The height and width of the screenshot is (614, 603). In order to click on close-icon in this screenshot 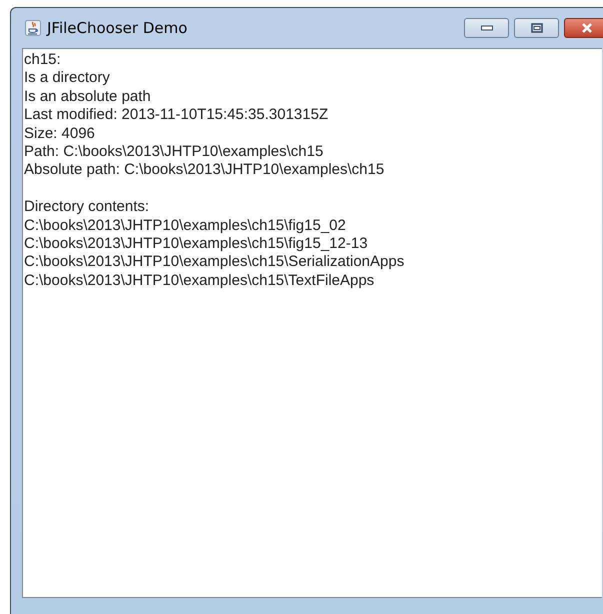, I will do `click(587, 28)`.